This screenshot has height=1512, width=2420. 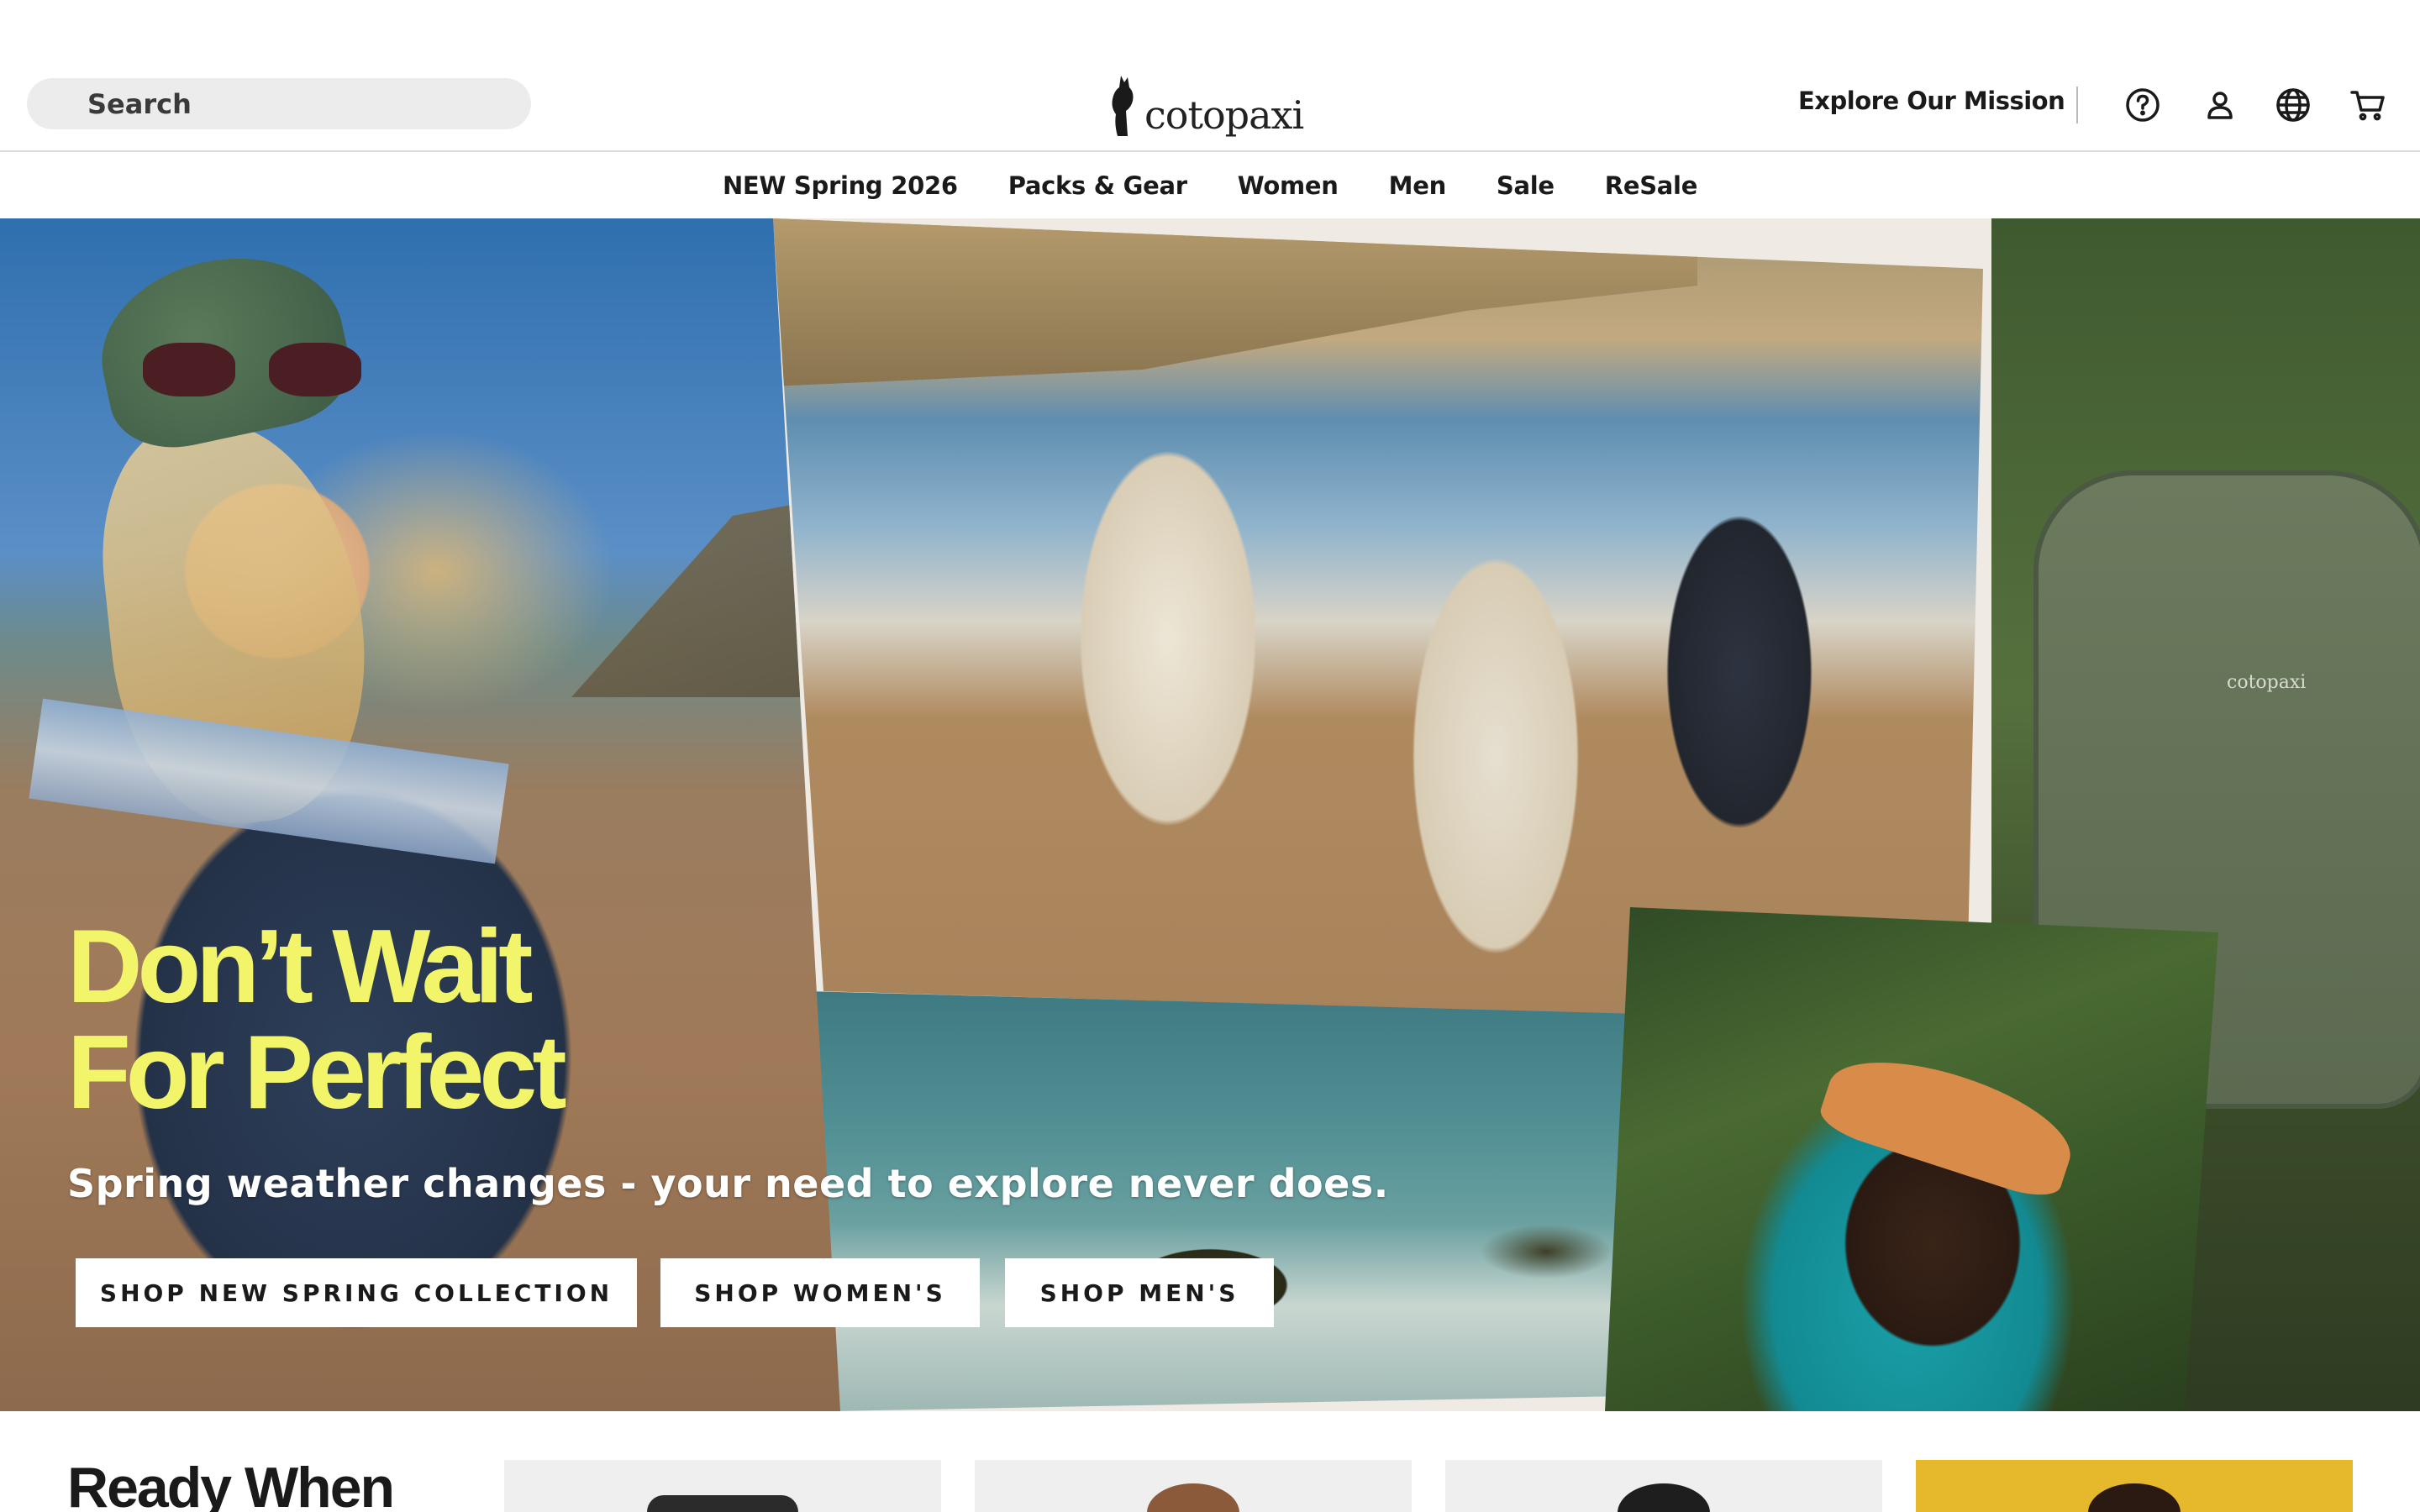 What do you see at coordinates (317, 1073) in the screenshot?
I see `headline-line-2: For Perfect` at bounding box center [317, 1073].